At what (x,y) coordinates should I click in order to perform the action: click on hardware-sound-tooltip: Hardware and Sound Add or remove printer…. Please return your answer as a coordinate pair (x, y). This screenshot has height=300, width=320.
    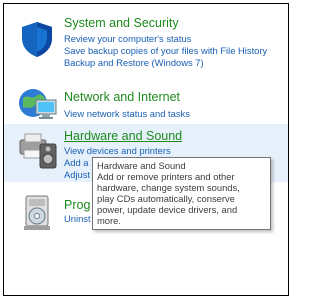
    Looking at the image, I should click on (181, 193).